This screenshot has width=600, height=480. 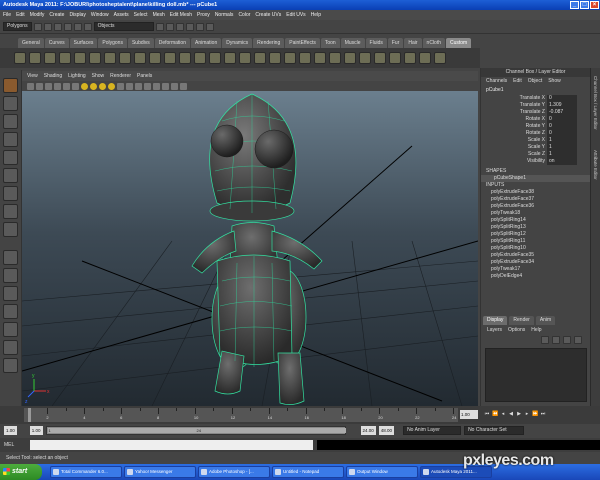 I want to click on shelf-lasso-icon, so click(x=320, y=58).